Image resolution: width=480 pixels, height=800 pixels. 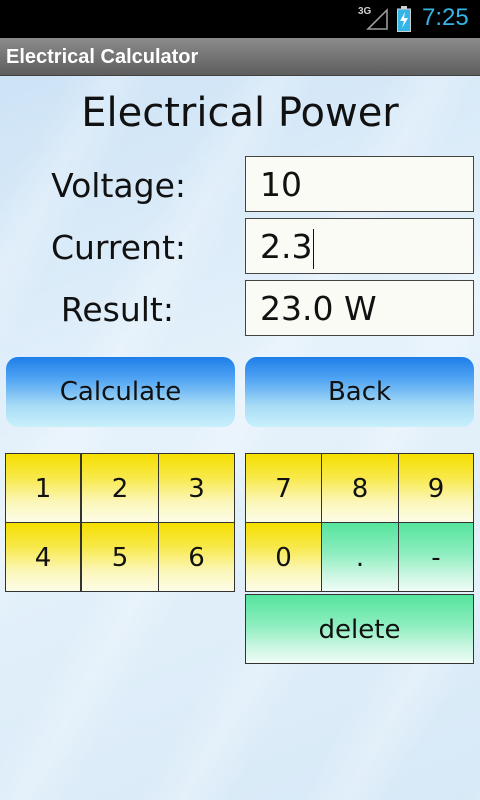 I want to click on voltage-value: 10, so click(x=281, y=184).